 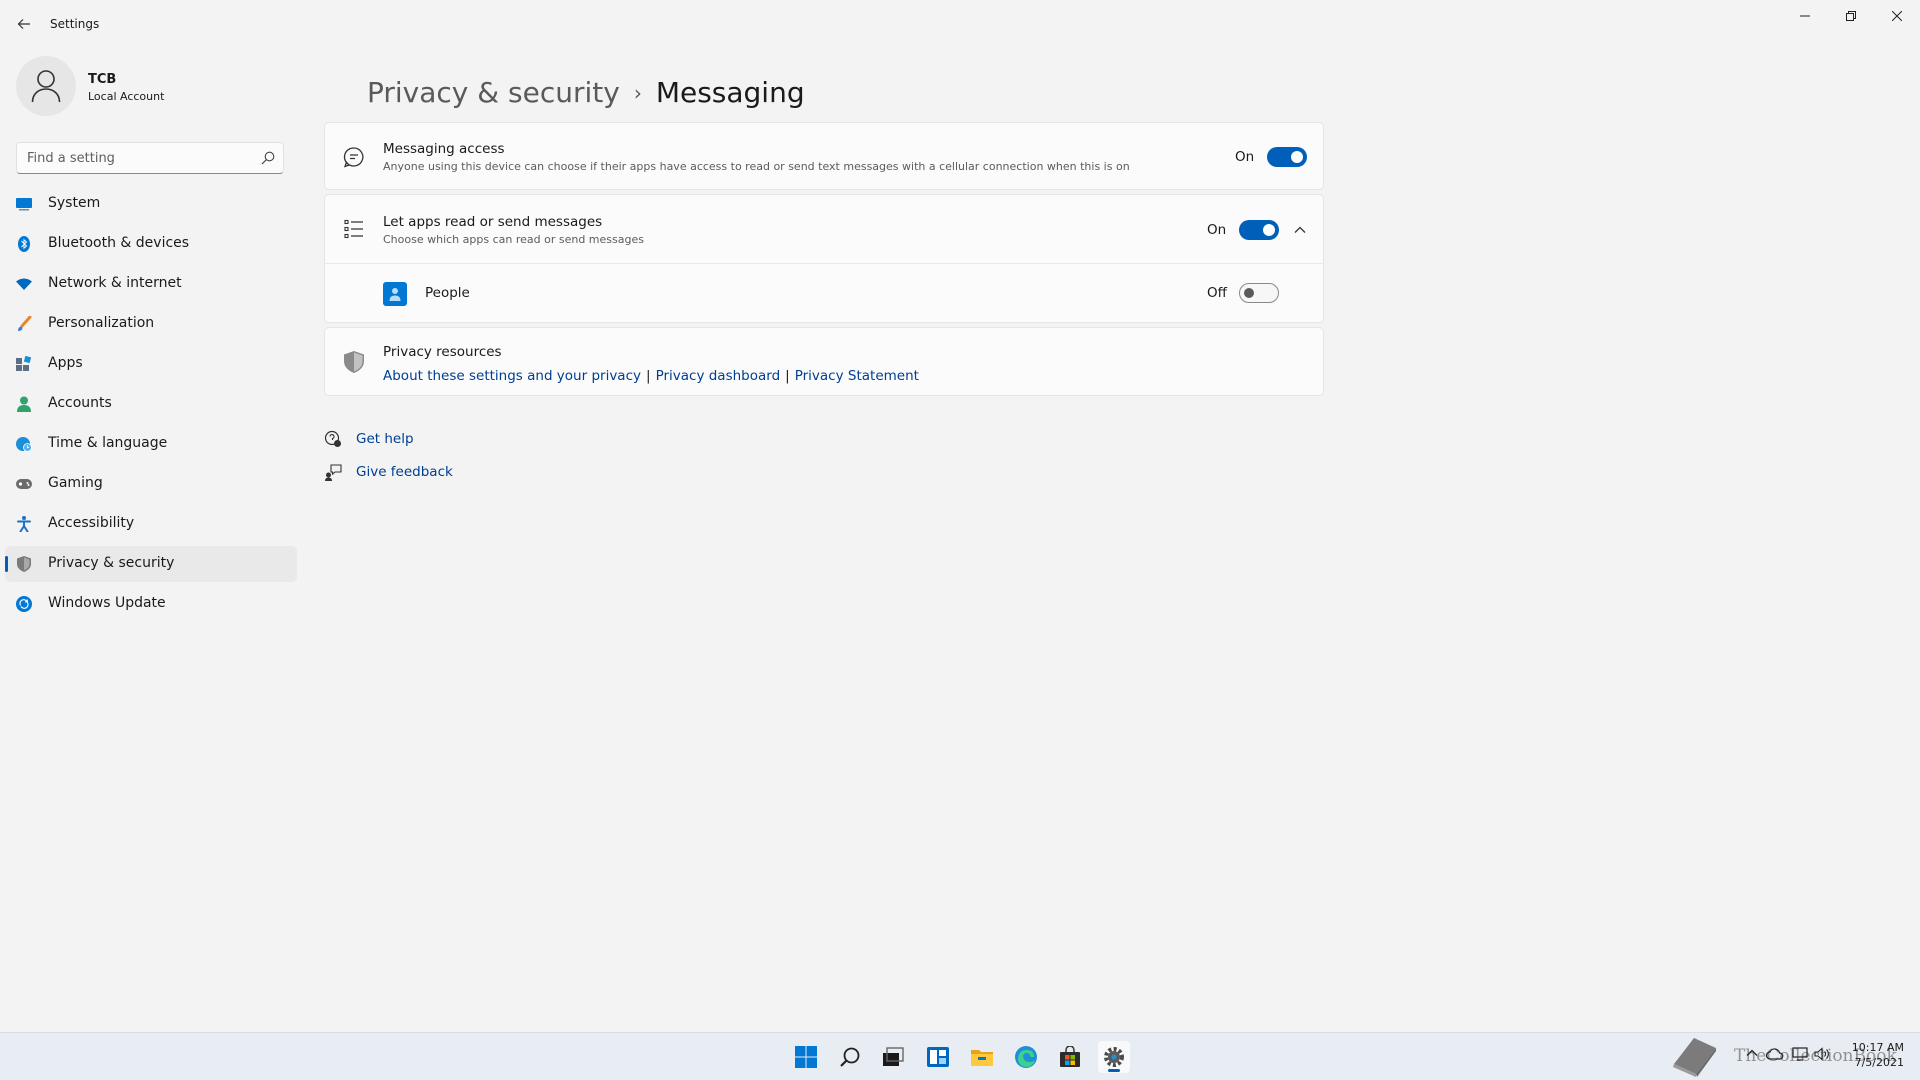 What do you see at coordinates (385, 439) in the screenshot?
I see `get-help-link: Get help` at bounding box center [385, 439].